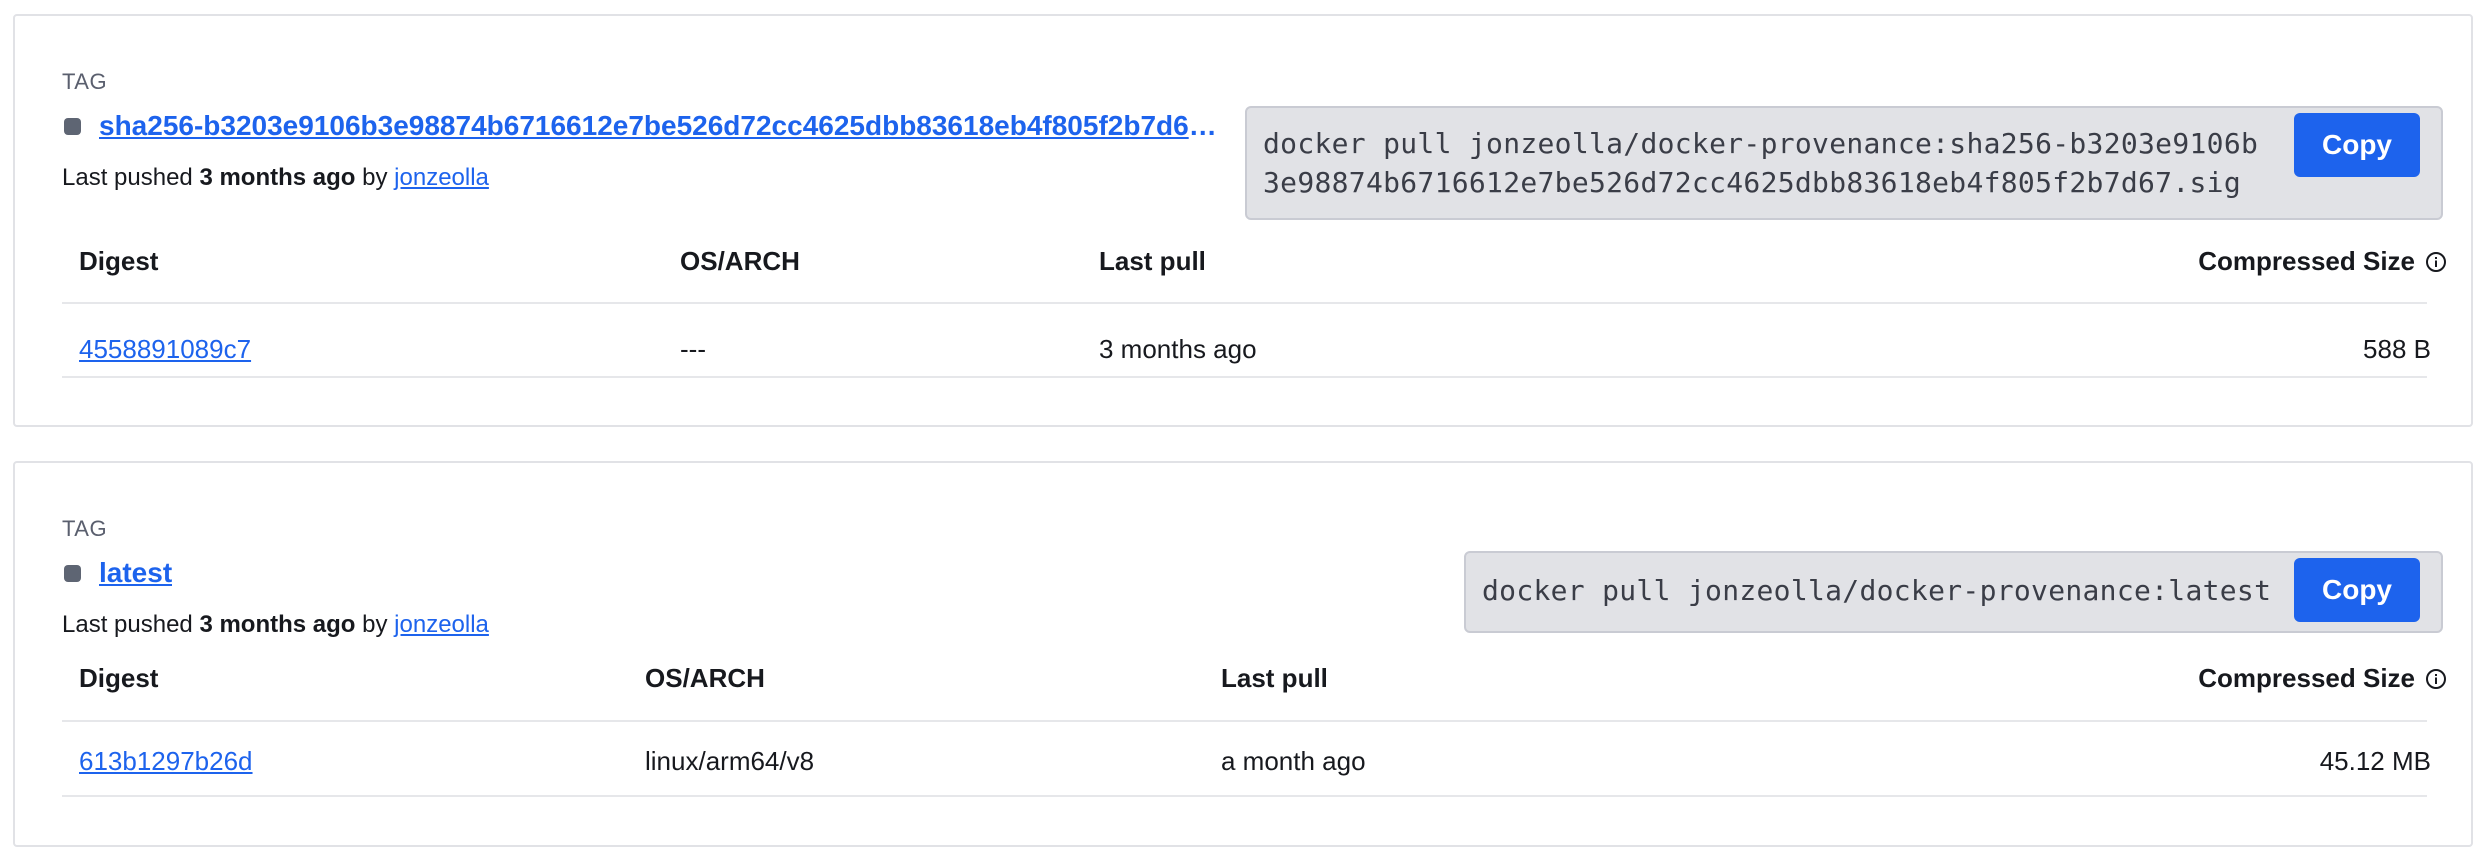 Image resolution: width=2488 pixels, height=856 pixels. Describe the element at coordinates (135, 573) in the screenshot. I see `tag-name-link: latest` at that location.